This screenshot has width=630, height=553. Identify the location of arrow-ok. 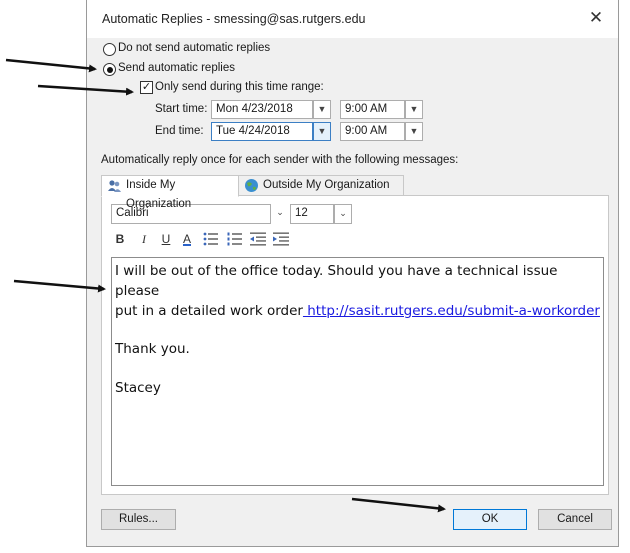
(398, 505).